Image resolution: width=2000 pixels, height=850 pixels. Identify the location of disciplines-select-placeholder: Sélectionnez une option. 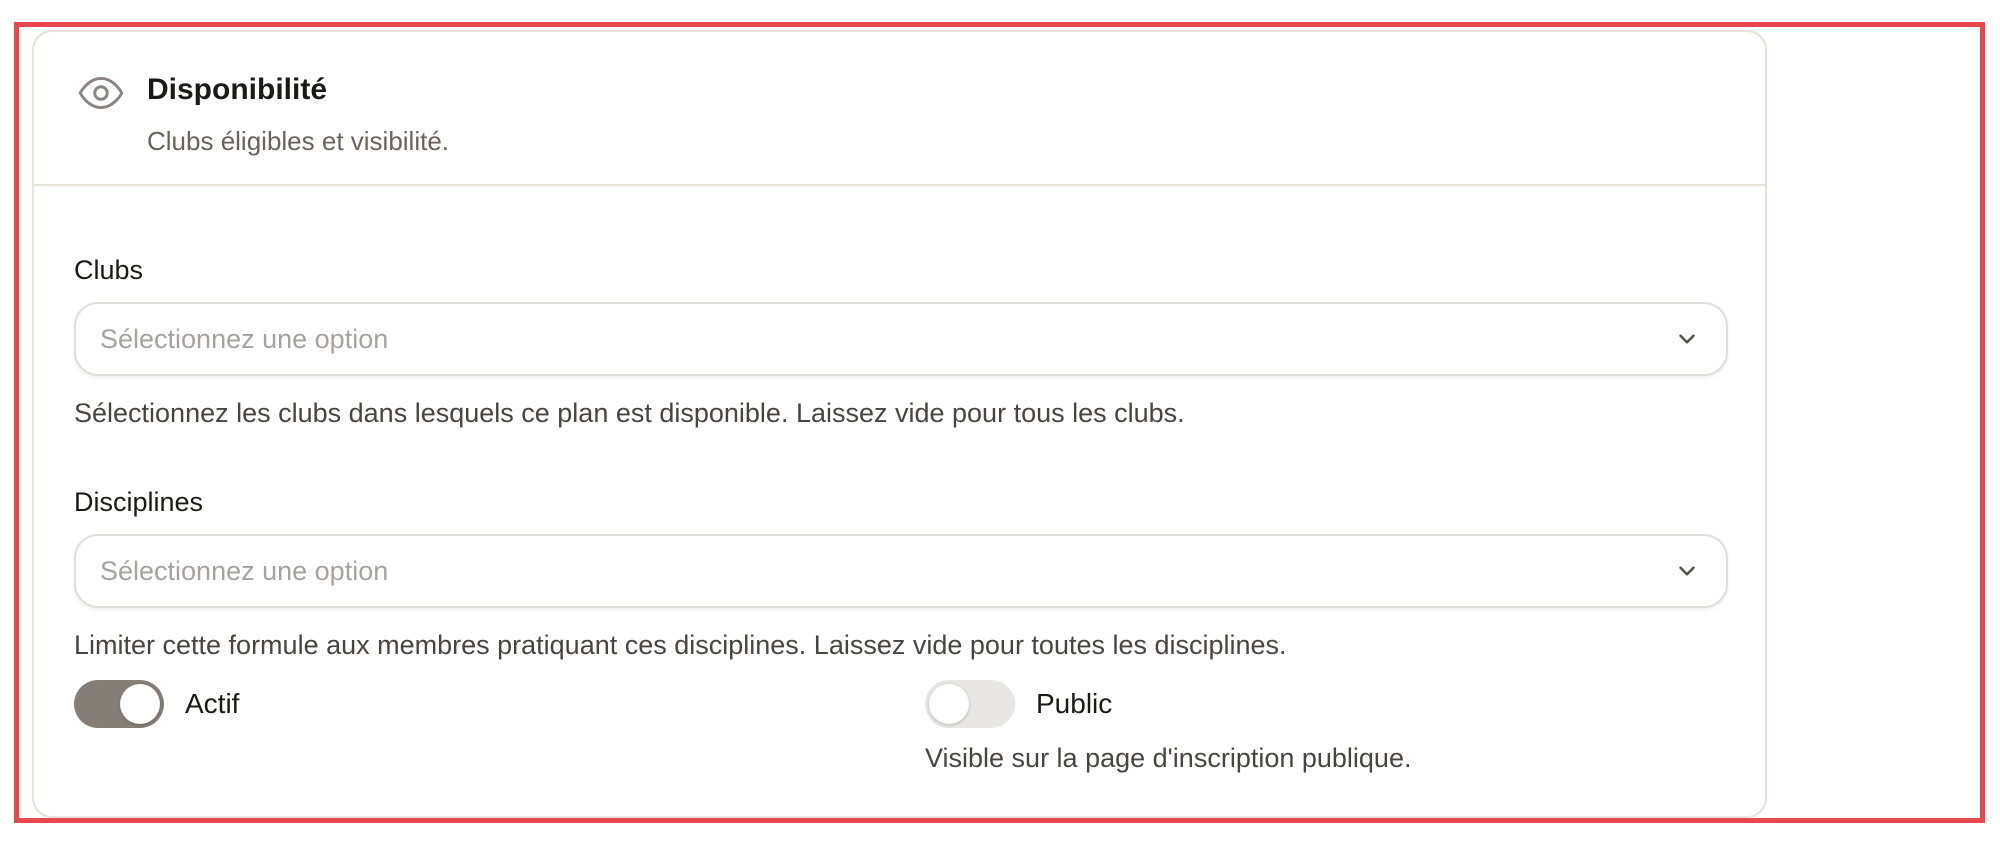
(244, 570).